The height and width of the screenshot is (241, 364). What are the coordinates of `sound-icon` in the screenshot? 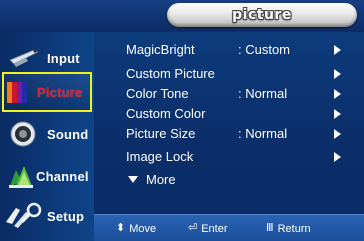 It's located at (23, 134).